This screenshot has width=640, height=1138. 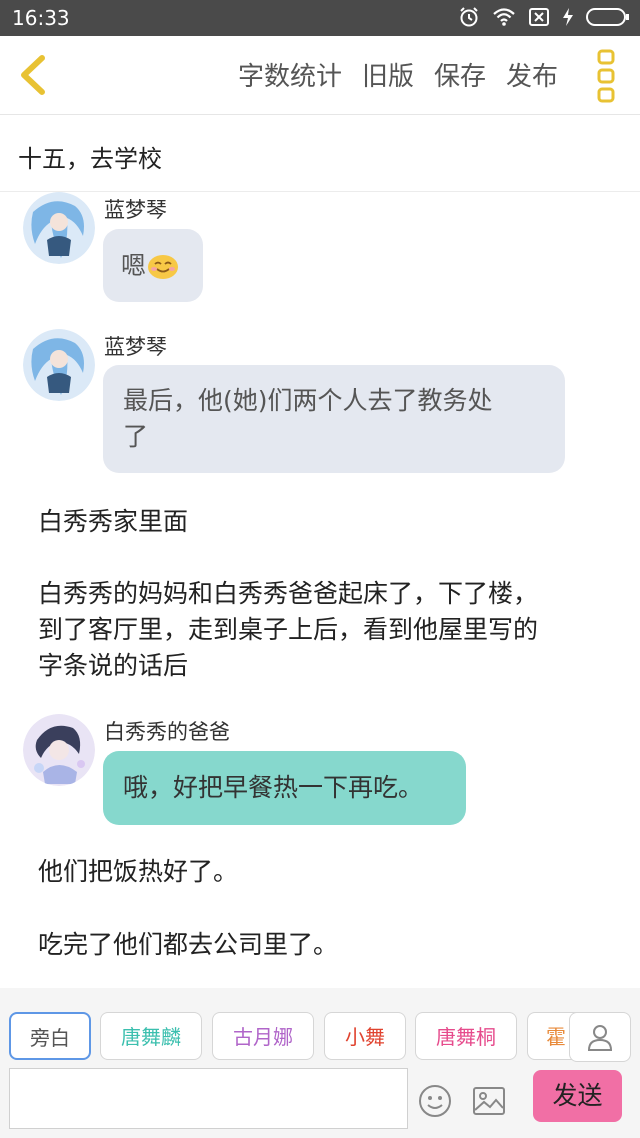 What do you see at coordinates (167, 732) in the screenshot?
I see `message-sender: 白秀秀的爸爸` at bounding box center [167, 732].